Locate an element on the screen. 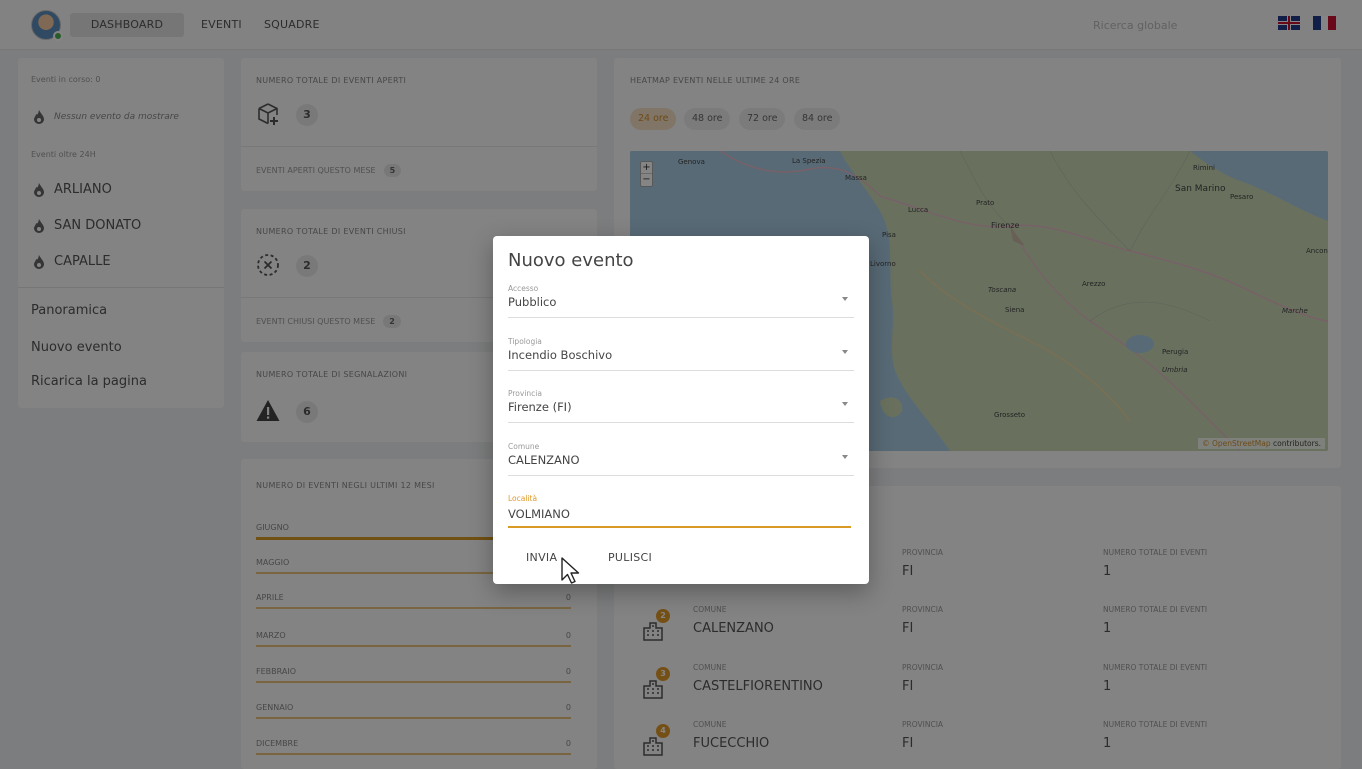 This screenshot has width=1362, height=769. mouse-pointer-icon is located at coordinates (570, 570).